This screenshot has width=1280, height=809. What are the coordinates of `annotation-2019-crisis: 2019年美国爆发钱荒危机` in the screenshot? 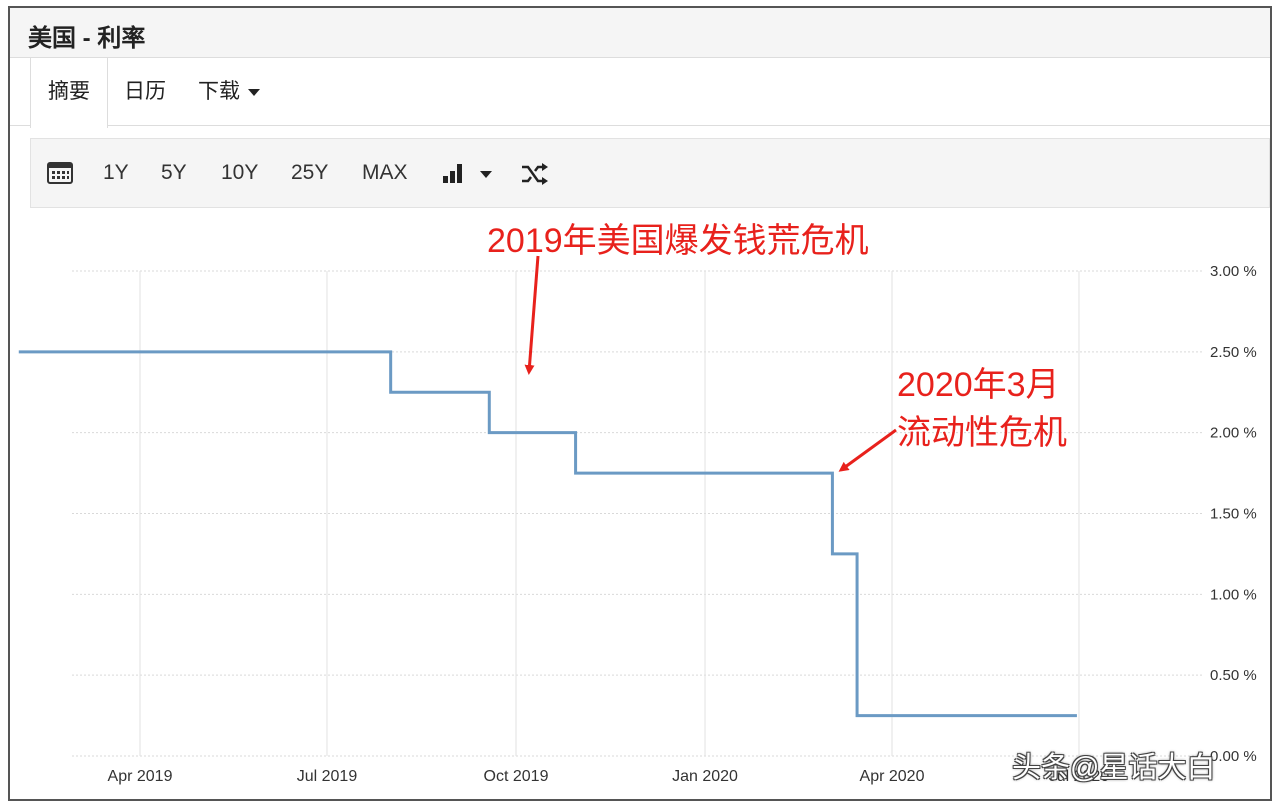 It's located at (678, 241).